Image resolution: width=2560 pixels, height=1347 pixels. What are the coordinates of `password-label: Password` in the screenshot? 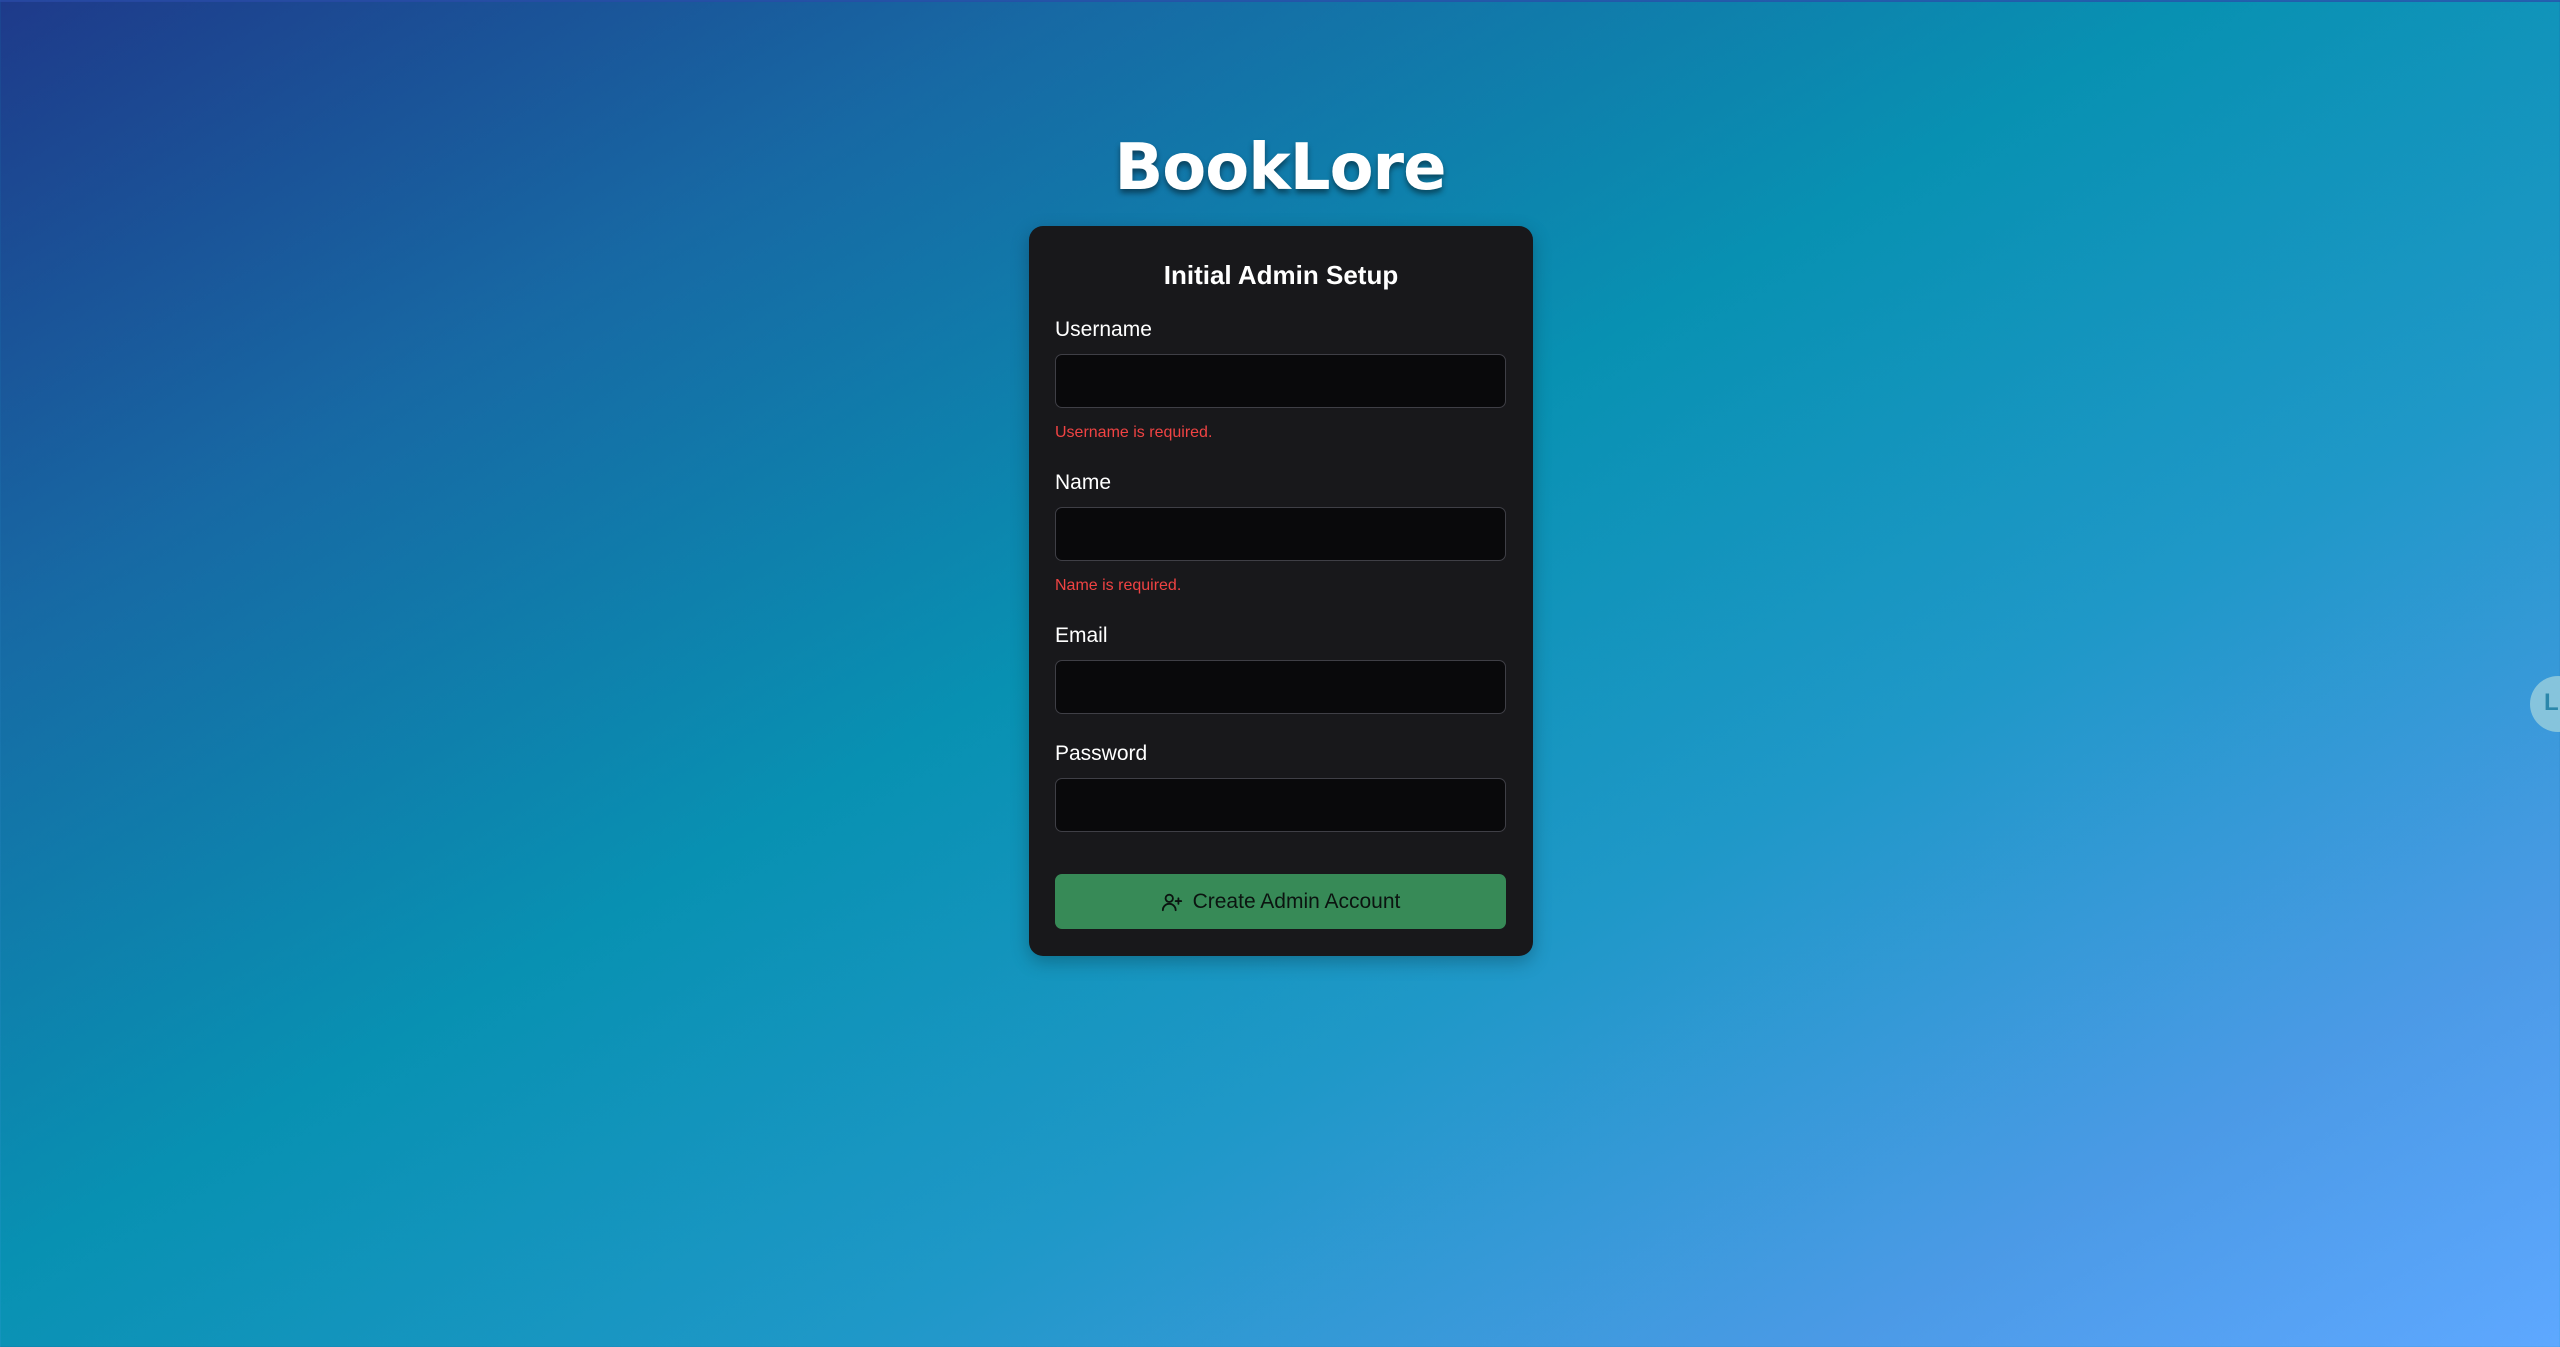 It's located at (1101, 753).